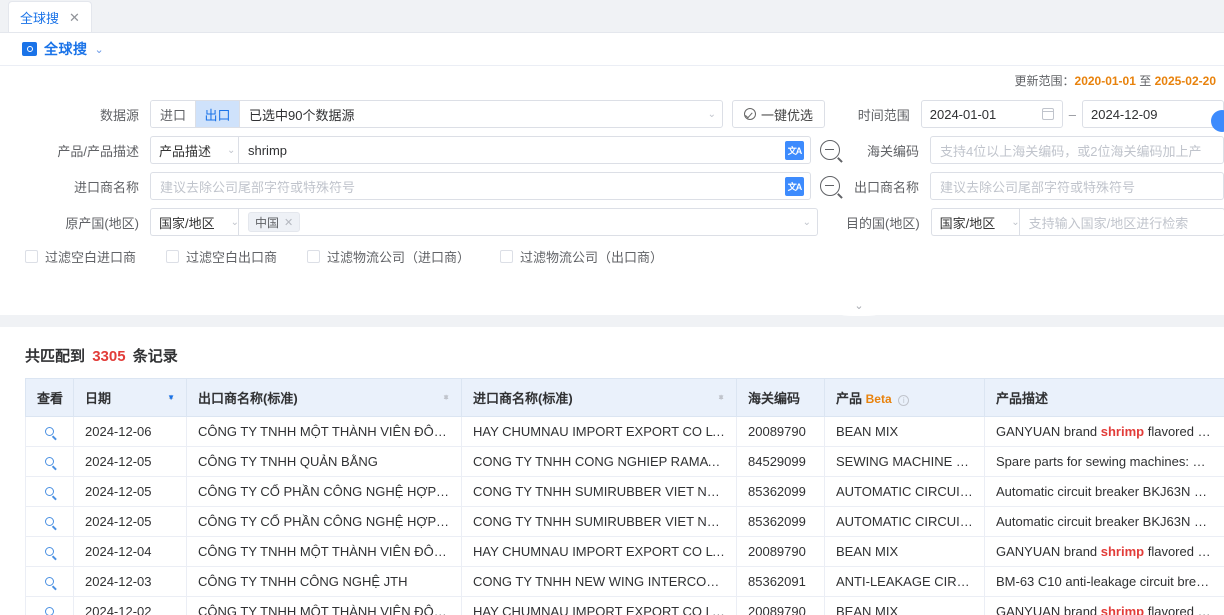 The width and height of the screenshot is (1224, 615). Describe the element at coordinates (480, 186) in the screenshot. I see `importer-name-input: 建议去除公司尾部字符或特殊符号 文A` at that location.